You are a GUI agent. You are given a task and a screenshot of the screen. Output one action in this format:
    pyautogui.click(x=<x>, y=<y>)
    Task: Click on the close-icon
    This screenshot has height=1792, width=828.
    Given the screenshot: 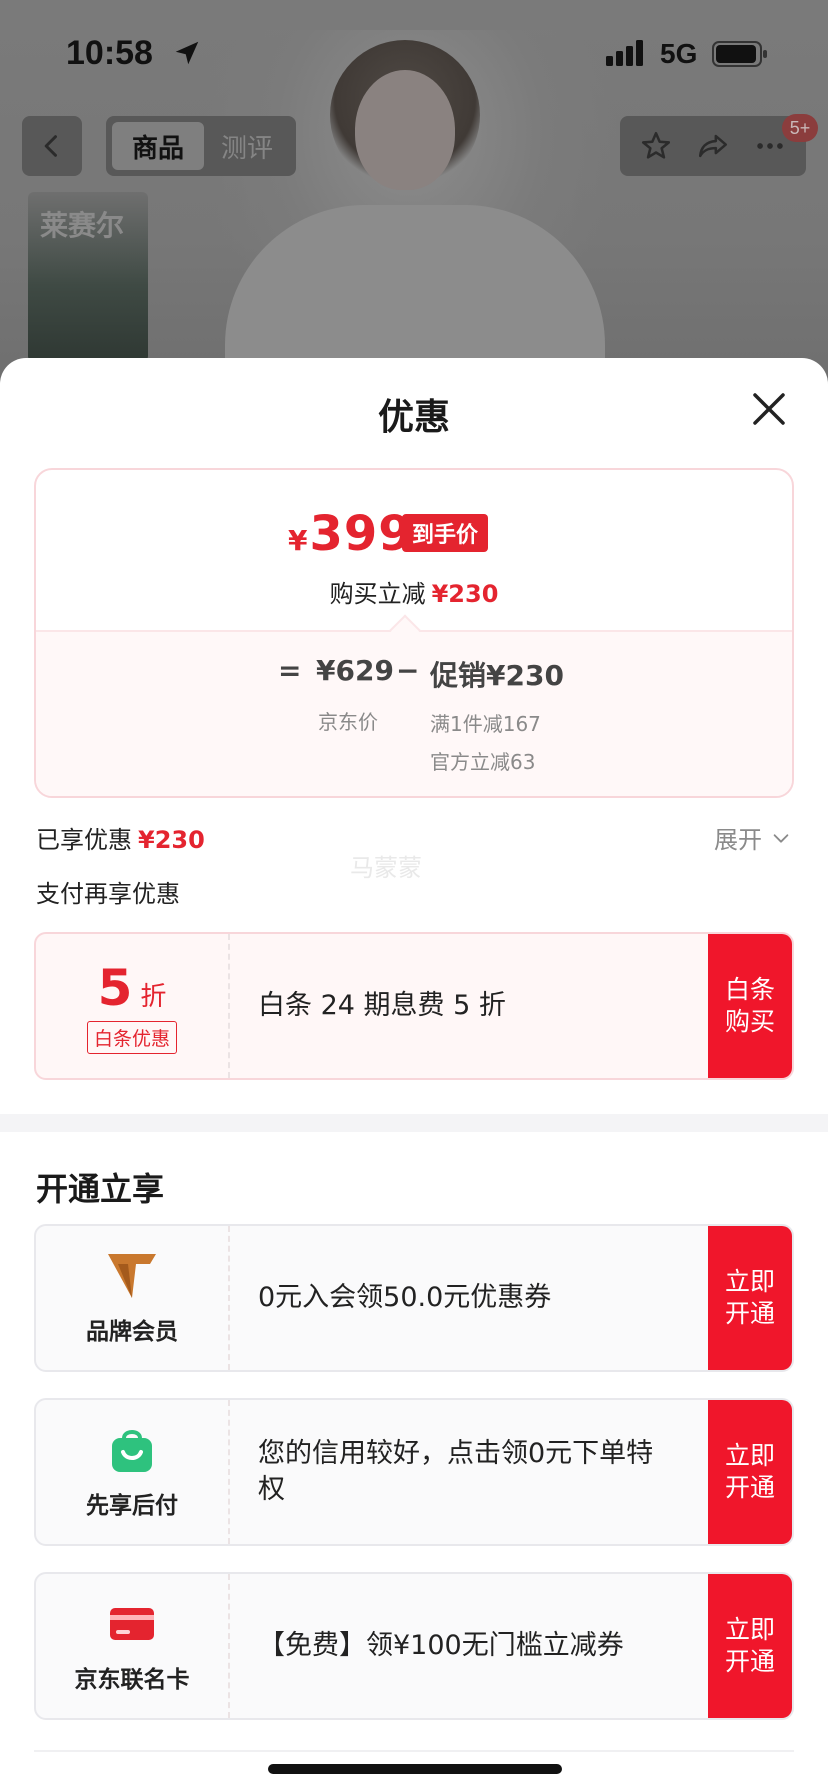 What is the action you would take?
    pyautogui.click(x=769, y=409)
    